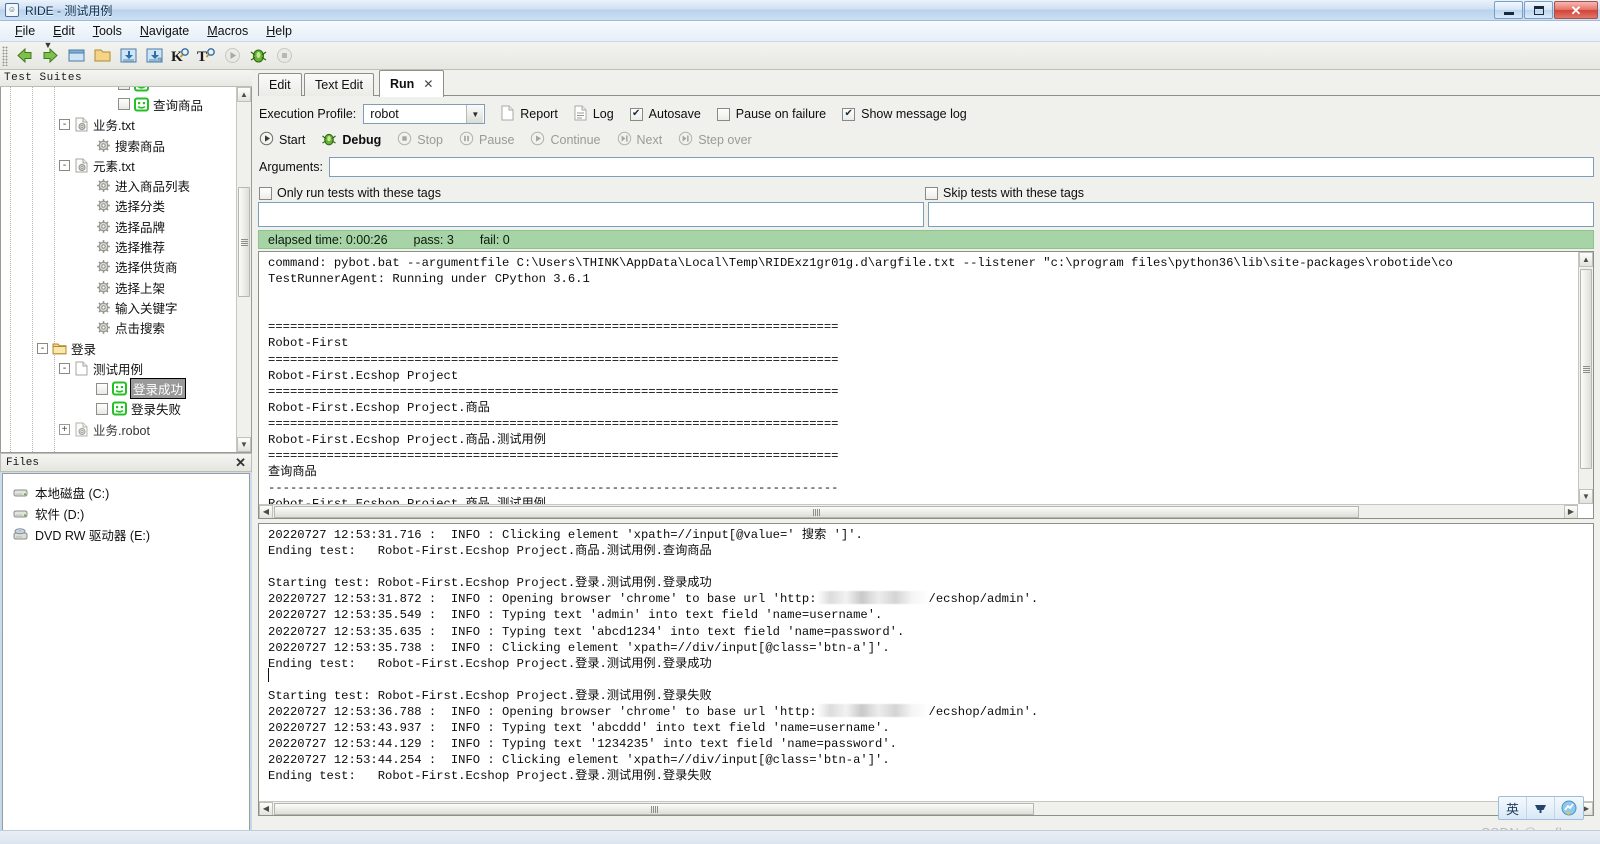  Describe the element at coordinates (240, 463) in the screenshot. I see `files-close-icon: ✕` at that location.